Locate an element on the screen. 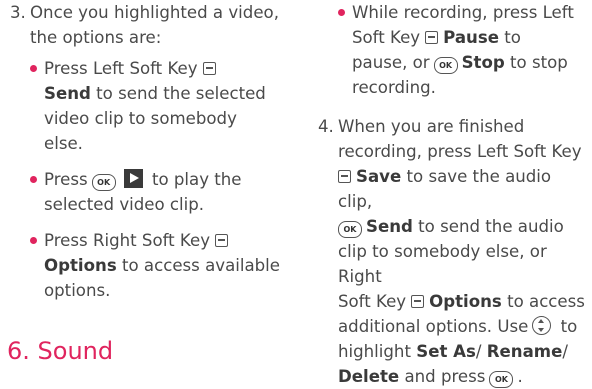 The height and width of the screenshot is (389, 592). step-number: 3. is located at coordinates (18, 12).